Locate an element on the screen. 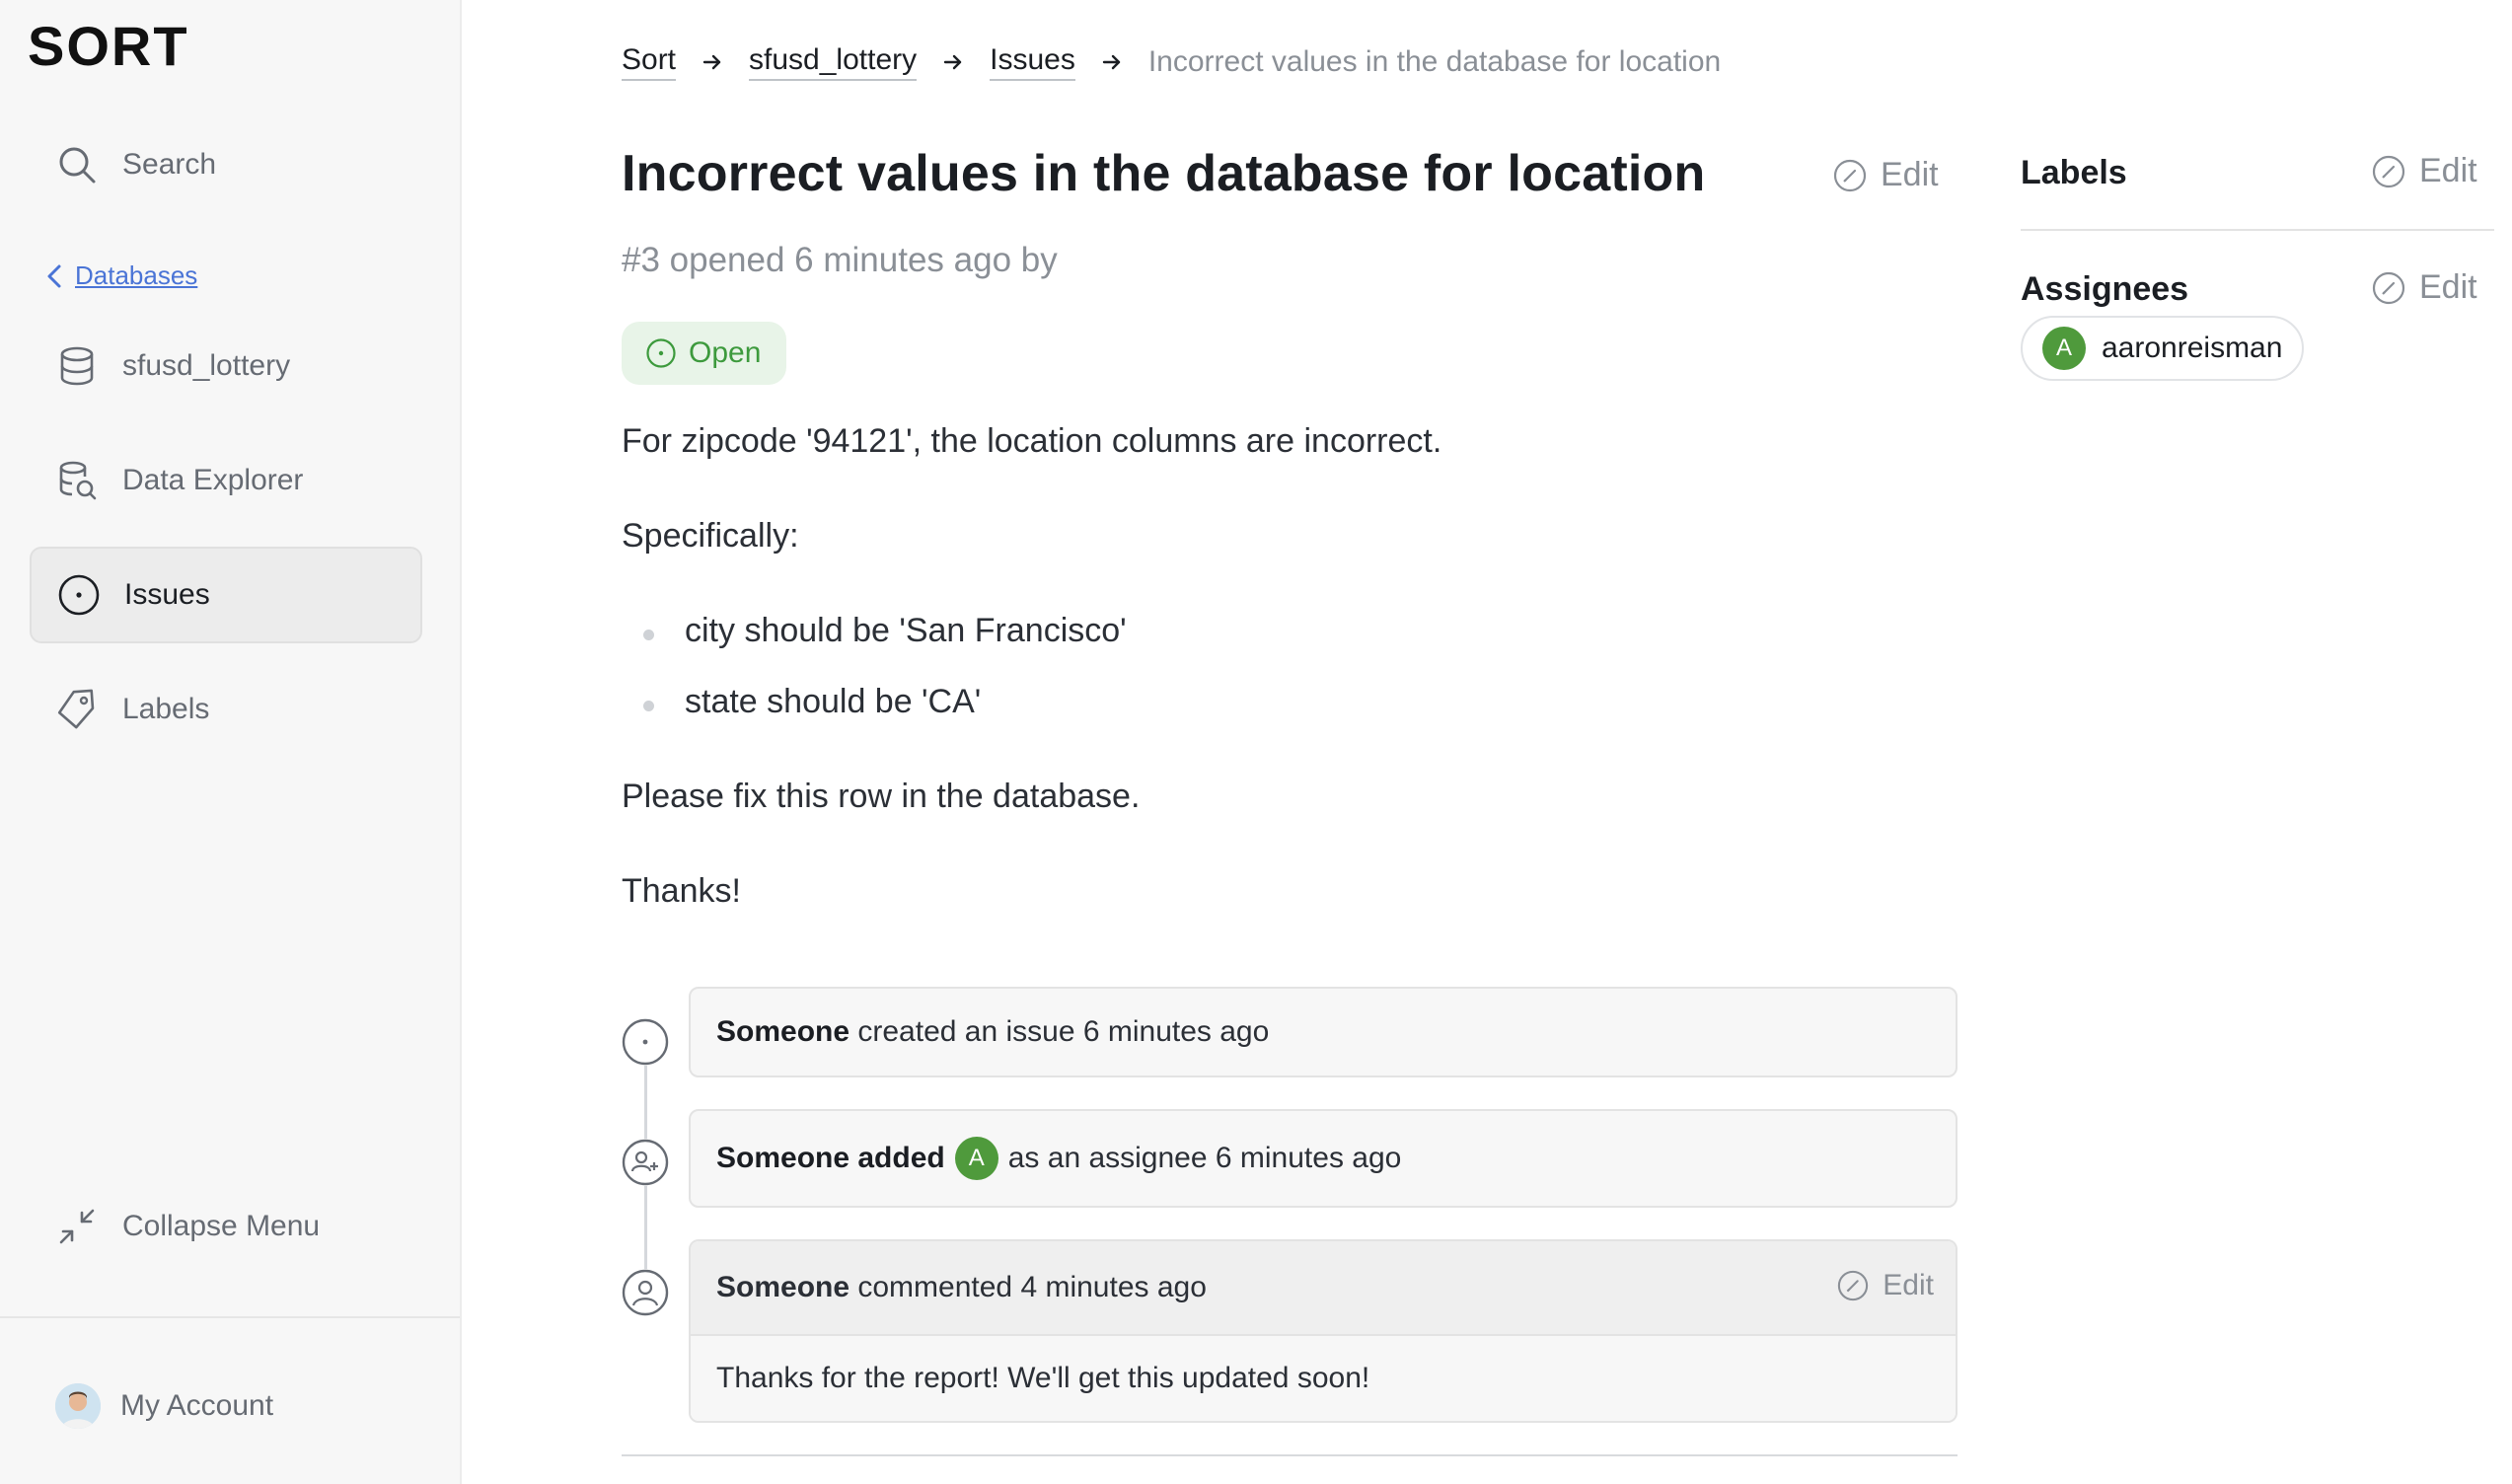  comment-composer-divider is located at coordinates (1290, 1455).